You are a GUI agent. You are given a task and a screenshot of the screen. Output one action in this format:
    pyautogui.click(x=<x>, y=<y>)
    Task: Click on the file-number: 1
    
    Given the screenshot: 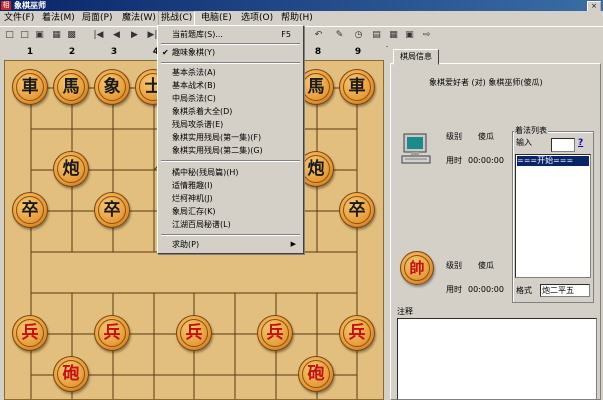 What is the action you would take?
    pyautogui.click(x=30, y=52)
    